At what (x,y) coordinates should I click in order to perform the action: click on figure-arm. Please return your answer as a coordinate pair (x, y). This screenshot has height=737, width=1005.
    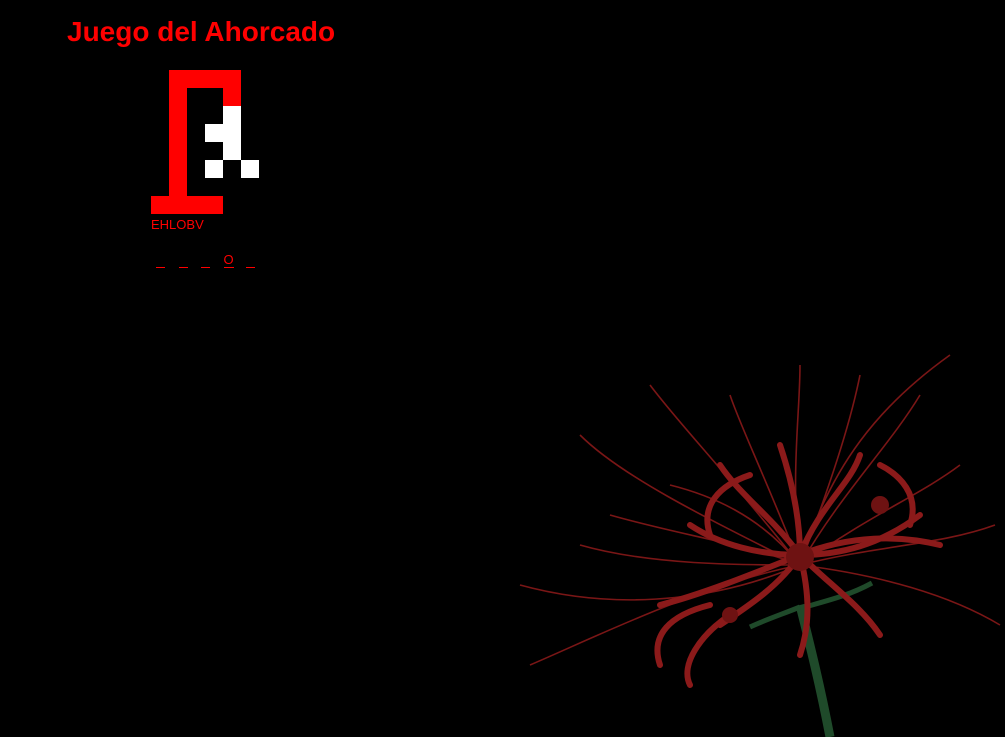
    Looking at the image, I should click on (214, 133).